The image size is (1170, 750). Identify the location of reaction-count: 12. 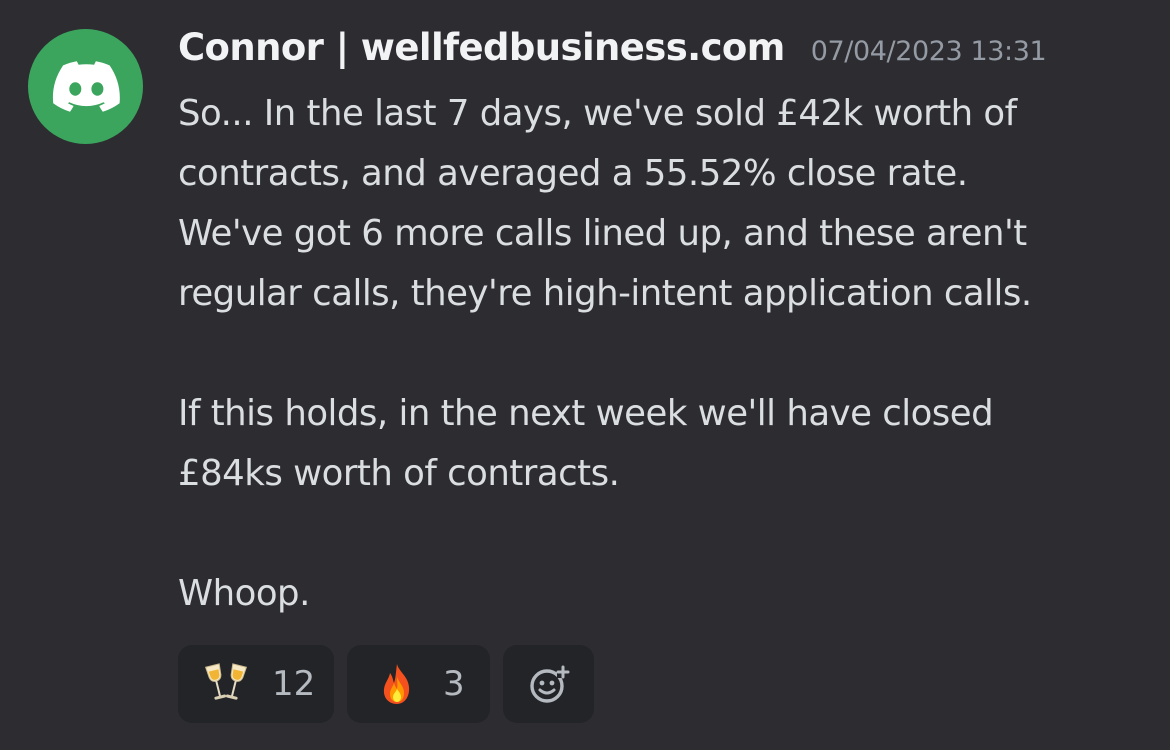
(294, 684).